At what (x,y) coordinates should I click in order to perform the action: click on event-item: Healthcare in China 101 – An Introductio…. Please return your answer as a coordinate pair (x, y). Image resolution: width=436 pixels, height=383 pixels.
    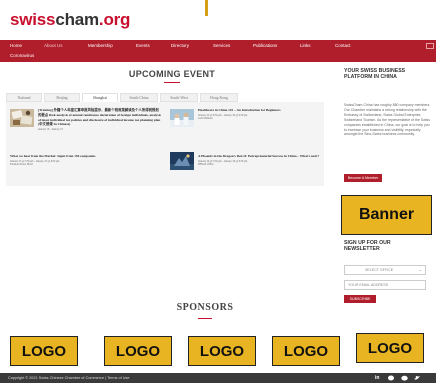
    Looking at the image, I should click on (260, 114).